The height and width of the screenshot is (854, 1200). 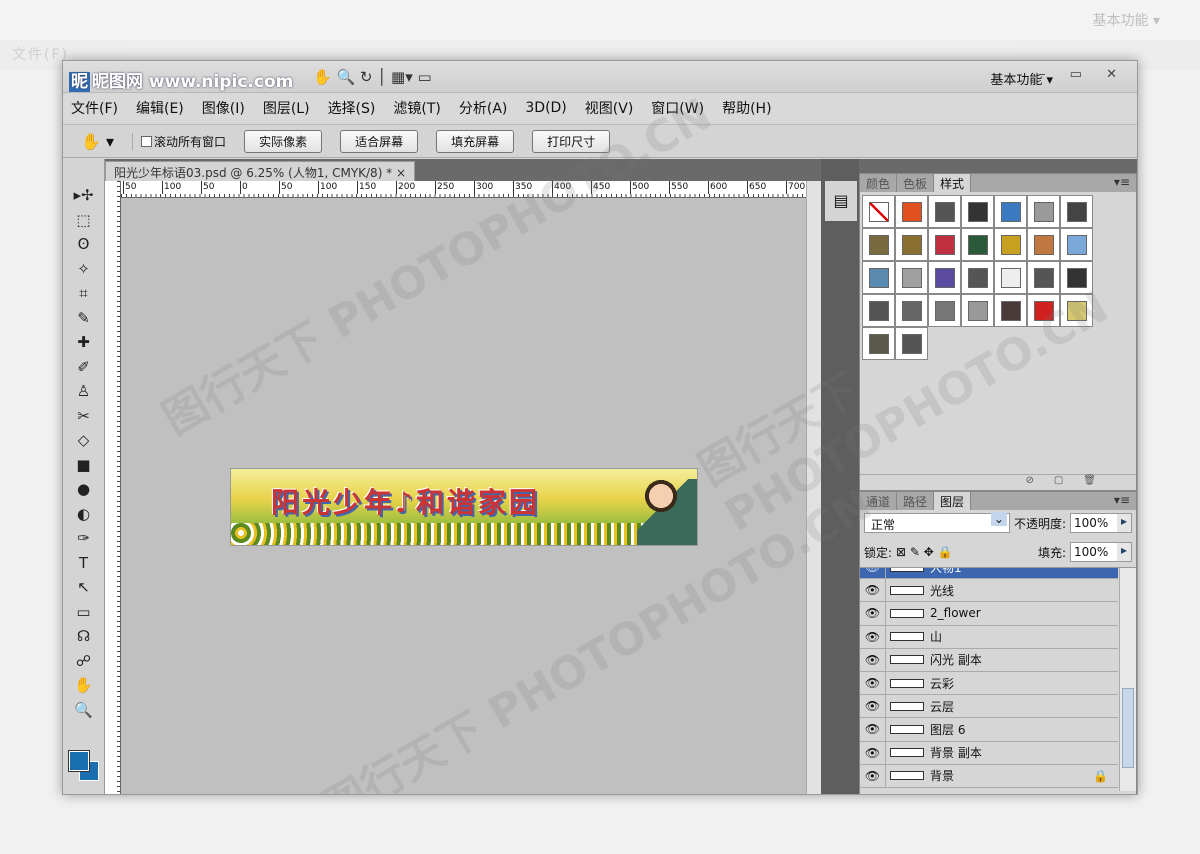 What do you see at coordinates (545, 108) in the screenshot?
I see `menu-3d: 3D(D)` at bounding box center [545, 108].